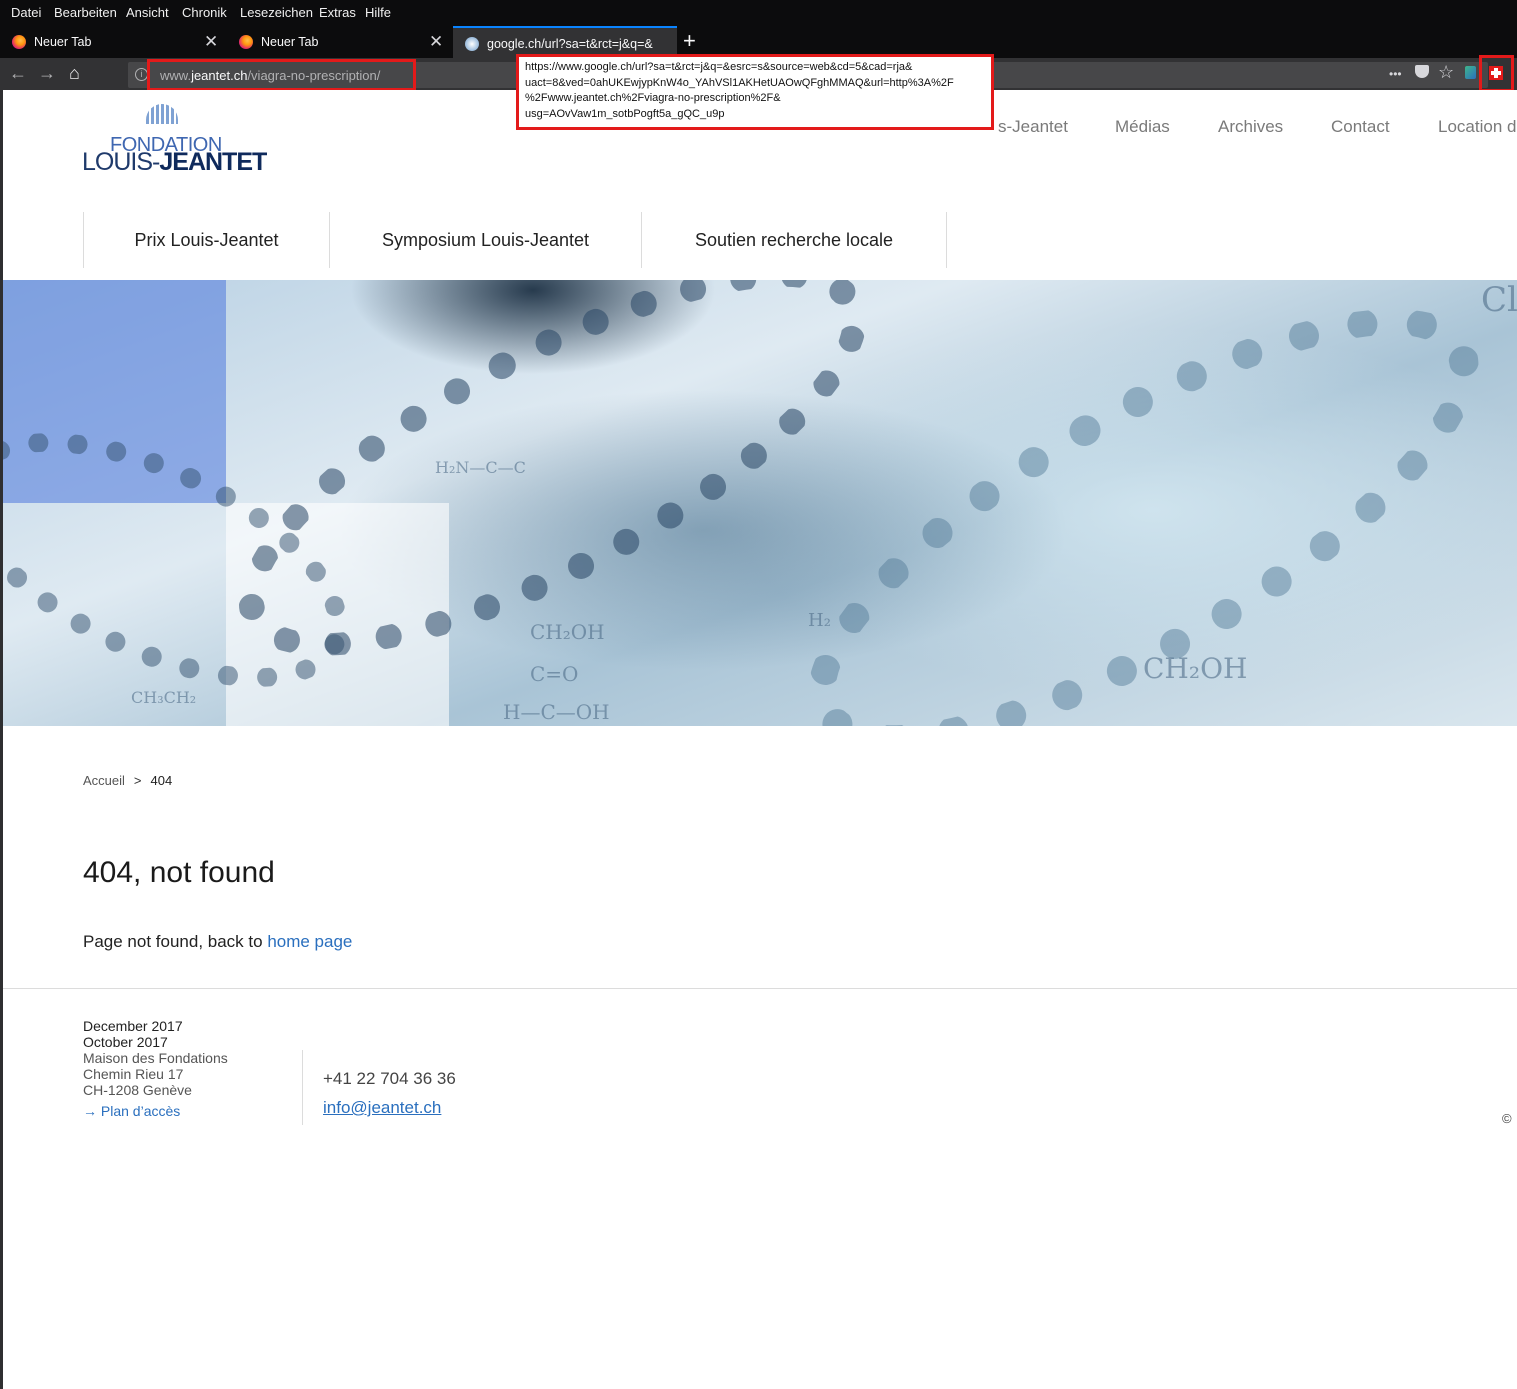 This screenshot has width=1517, height=1389. What do you see at coordinates (1499, 300) in the screenshot?
I see `hero-formula: Cl` at bounding box center [1499, 300].